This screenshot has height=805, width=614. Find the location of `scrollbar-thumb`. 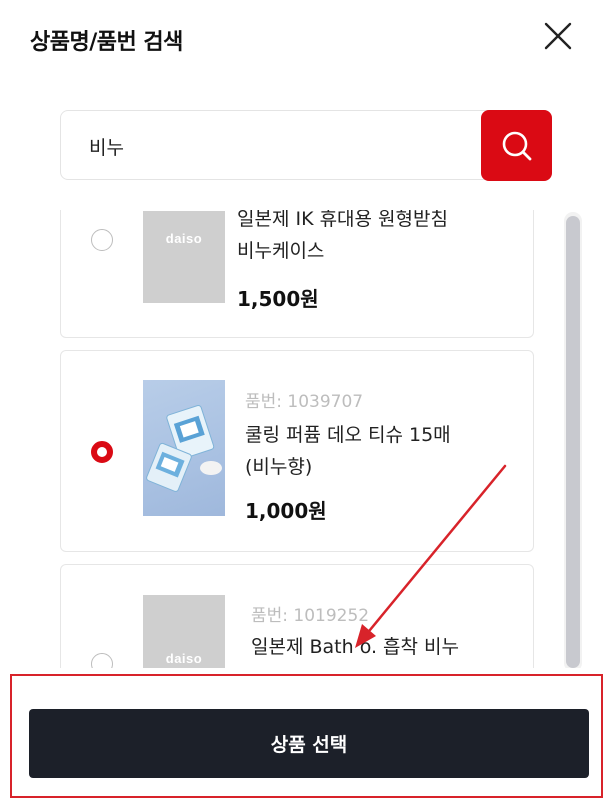

scrollbar-thumb is located at coordinates (573, 442).